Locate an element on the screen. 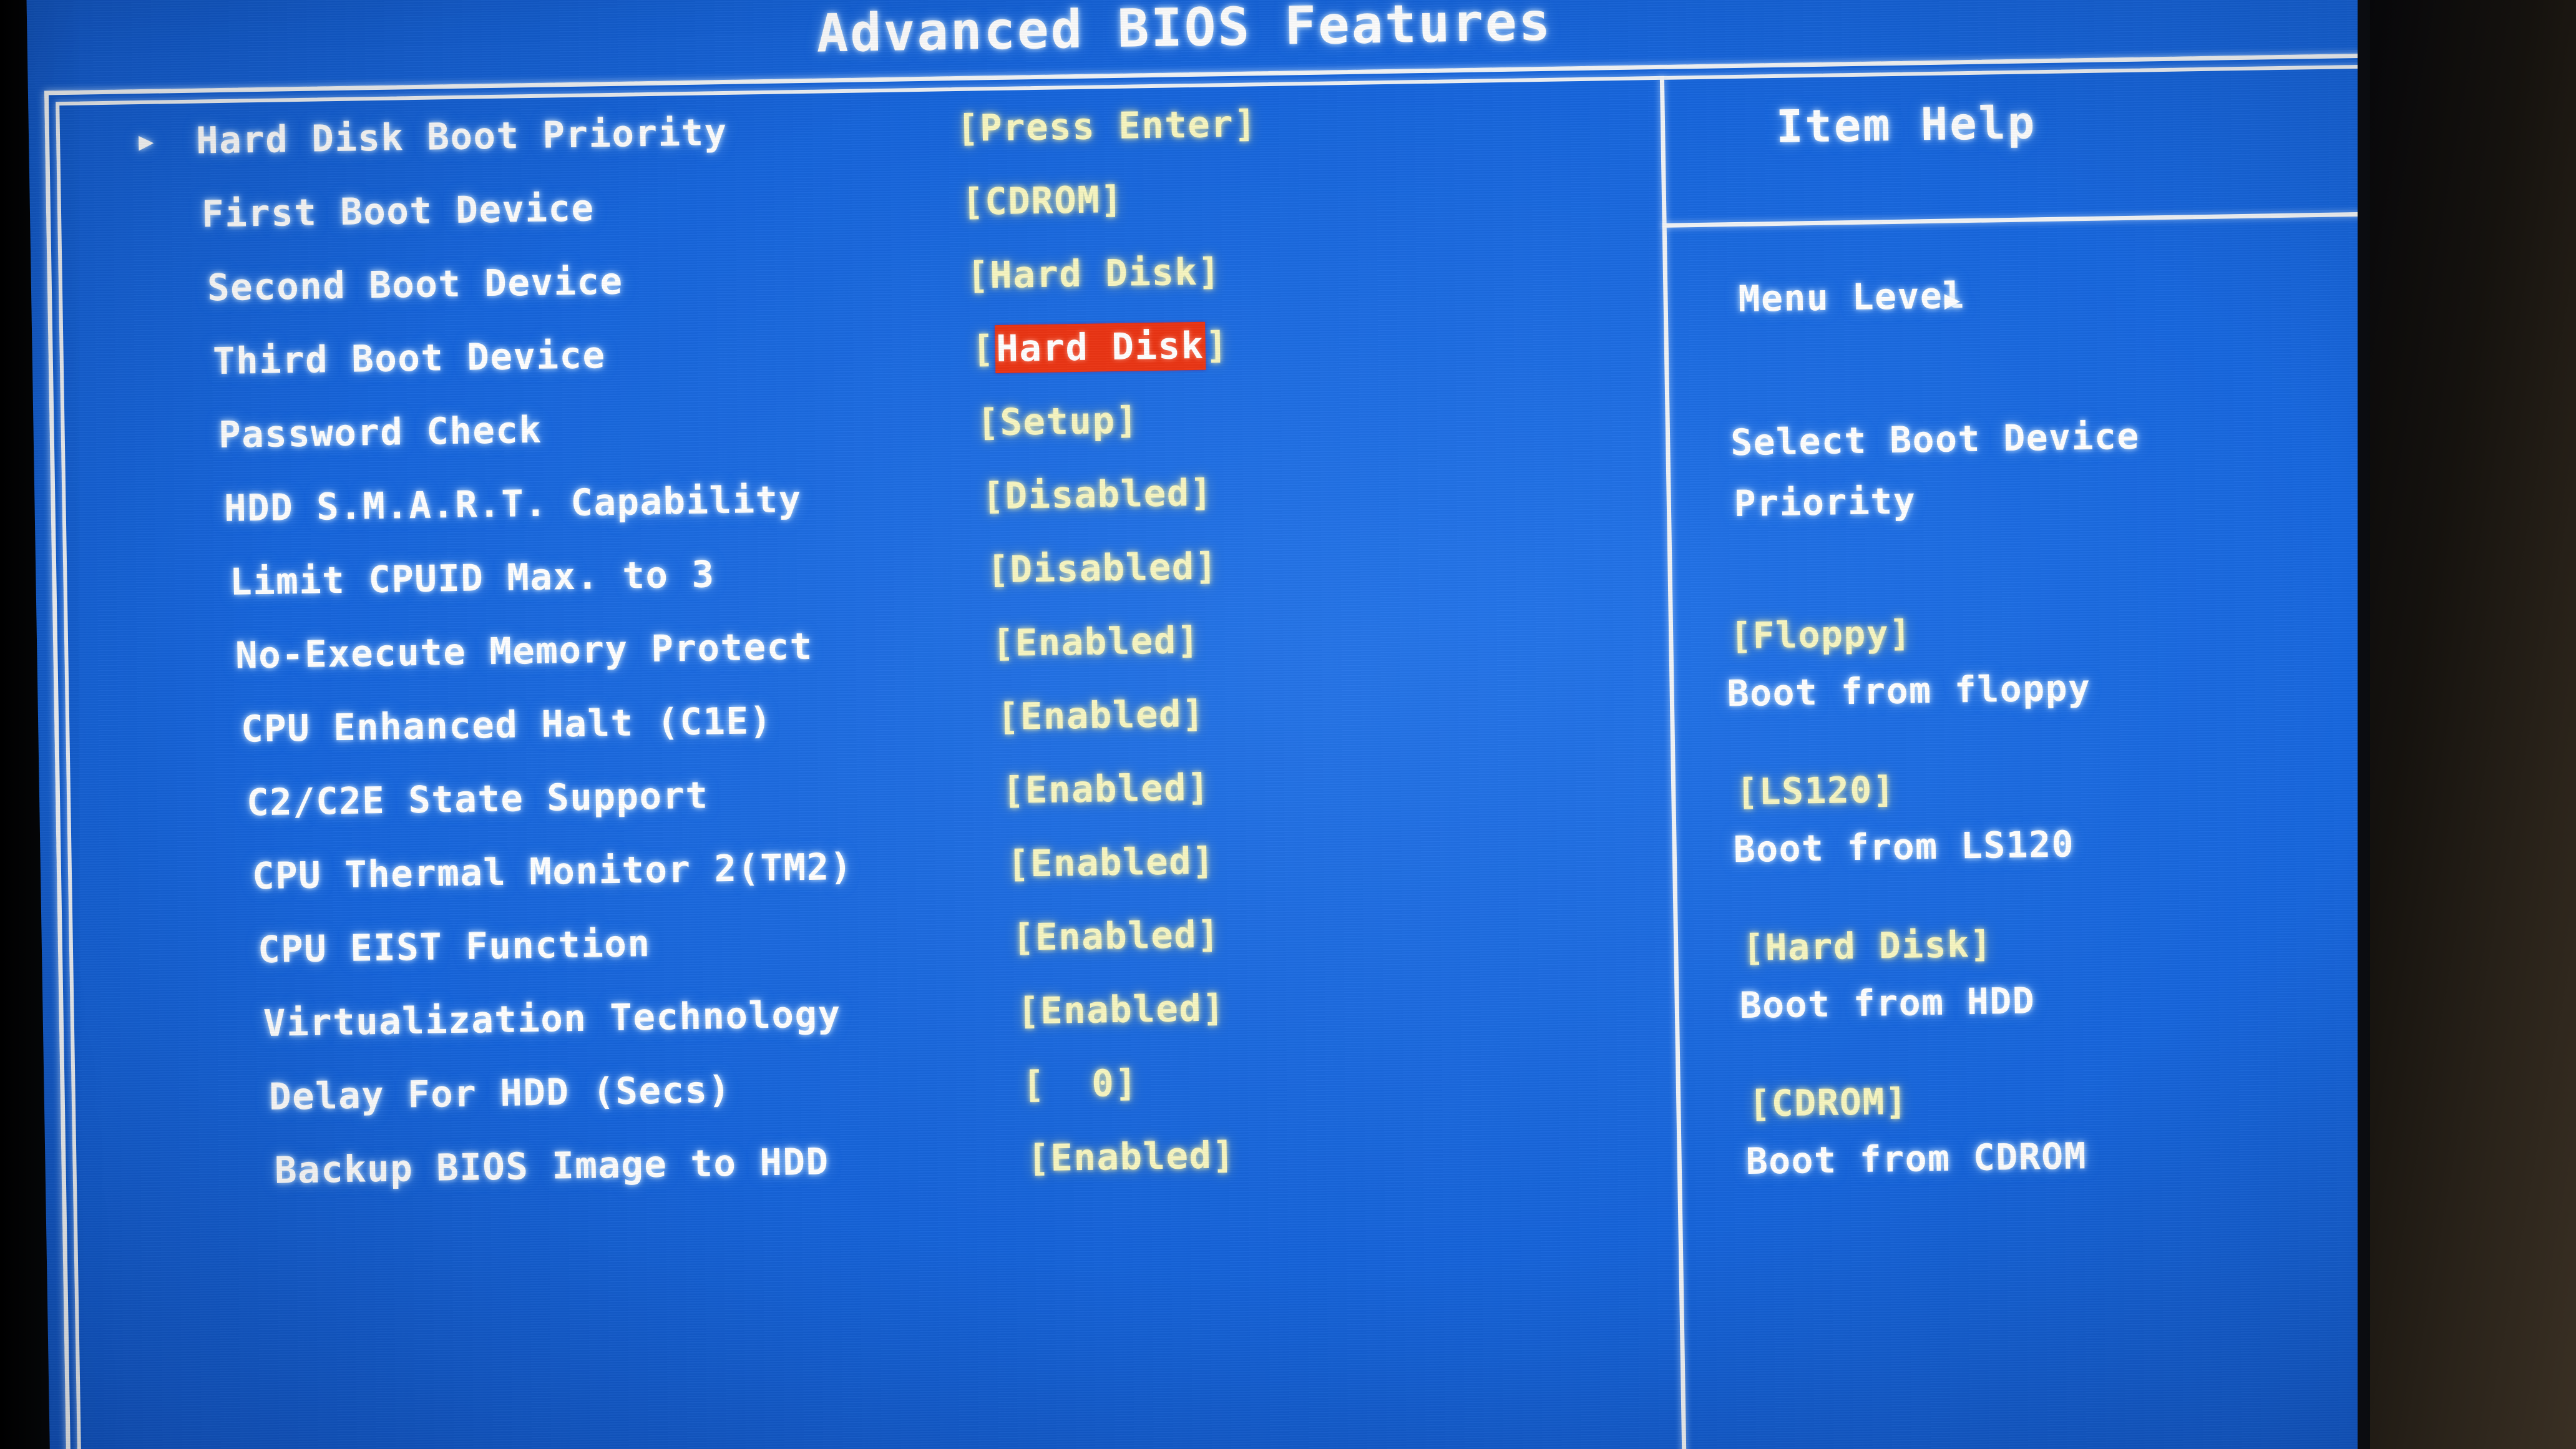 The width and height of the screenshot is (2576, 1449). setting-label: No-Execute Memory Protect is located at coordinates (524, 650).